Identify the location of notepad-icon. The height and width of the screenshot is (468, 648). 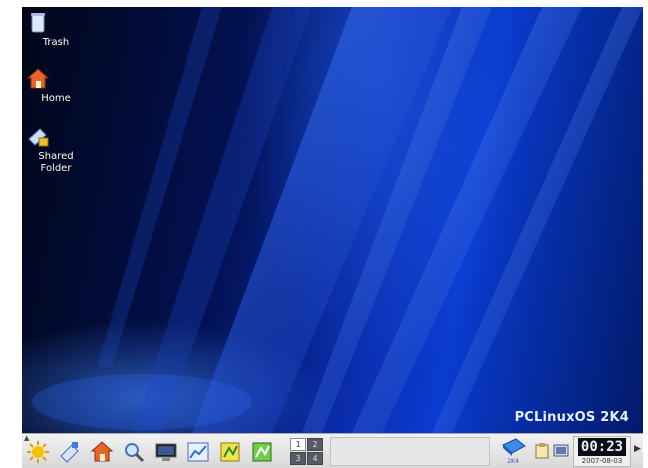
(230, 452).